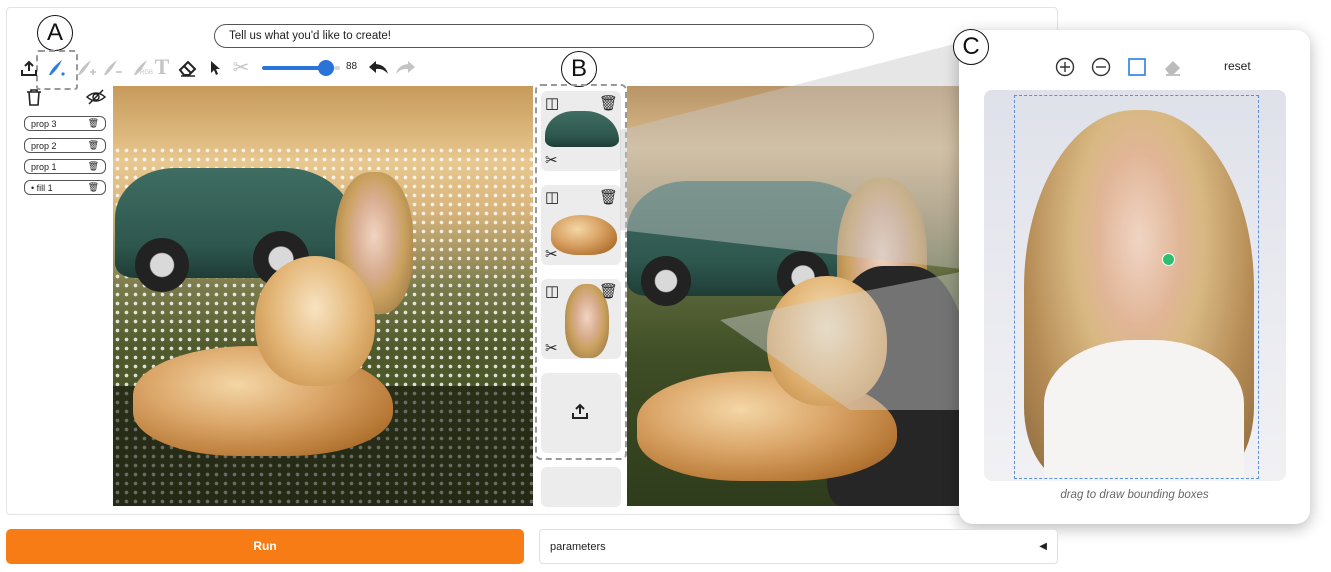 The height and width of the screenshot is (572, 1331). I want to click on gallery-empty-tile, so click(581, 487).